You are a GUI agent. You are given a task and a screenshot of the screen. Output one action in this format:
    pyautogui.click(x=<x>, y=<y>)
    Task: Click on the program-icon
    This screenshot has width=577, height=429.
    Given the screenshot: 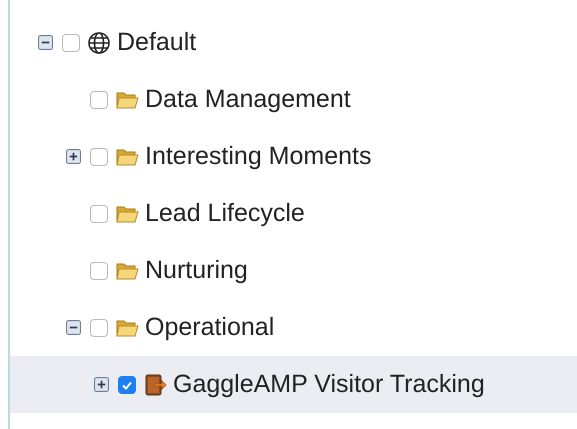 What is the action you would take?
    pyautogui.click(x=155, y=384)
    